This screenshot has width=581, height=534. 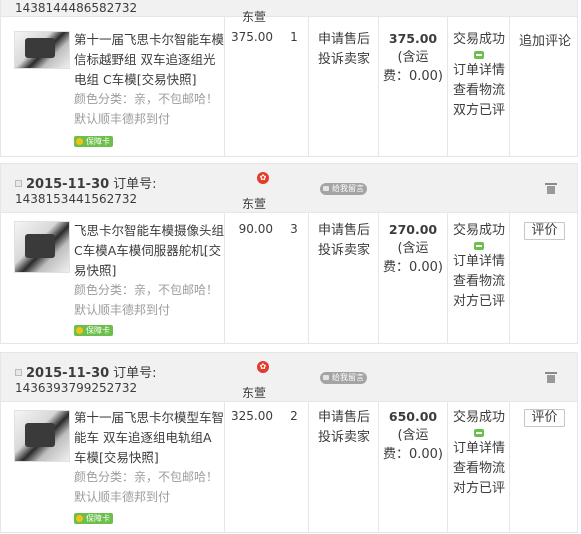 What do you see at coordinates (149, 251) in the screenshot?
I see `product-title-link: 飞思卡尔智能车模摄像头组C车模A车模伺服器舵机[交易快照]` at bounding box center [149, 251].